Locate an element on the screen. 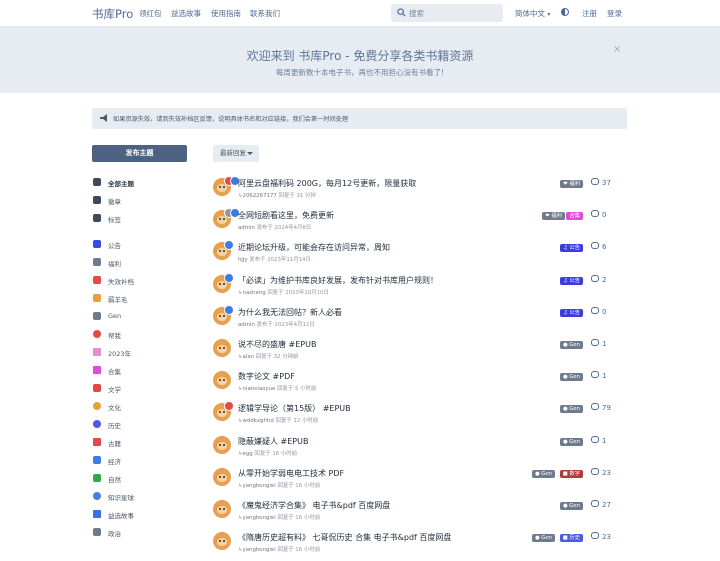  reply-count: 27 is located at coordinates (601, 504).